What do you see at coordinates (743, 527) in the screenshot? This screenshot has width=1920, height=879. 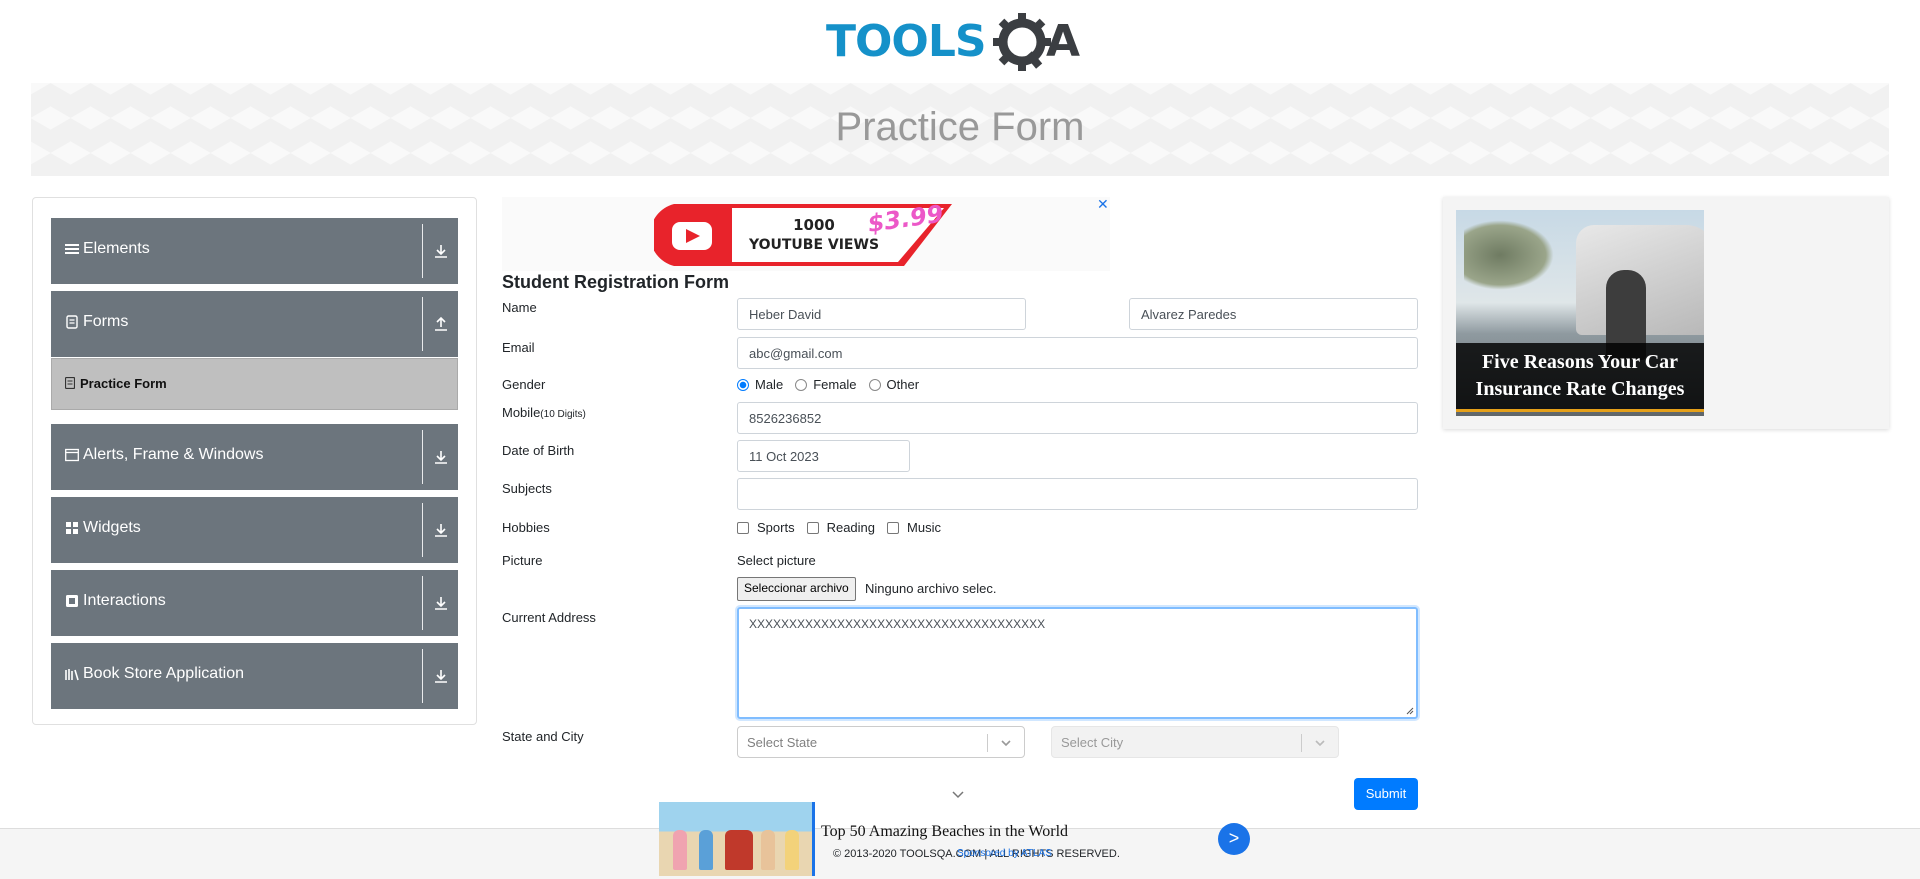 I see `checkbox-sports` at bounding box center [743, 527].